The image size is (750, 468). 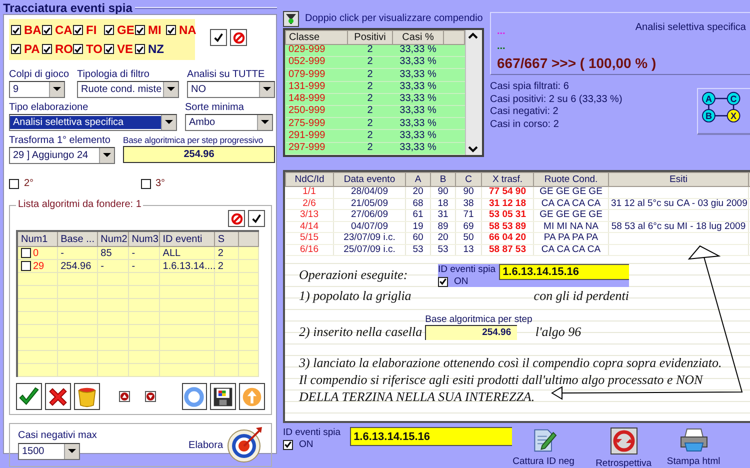 What do you see at coordinates (37, 89) in the screenshot?
I see `dropdown: 9` at bounding box center [37, 89].